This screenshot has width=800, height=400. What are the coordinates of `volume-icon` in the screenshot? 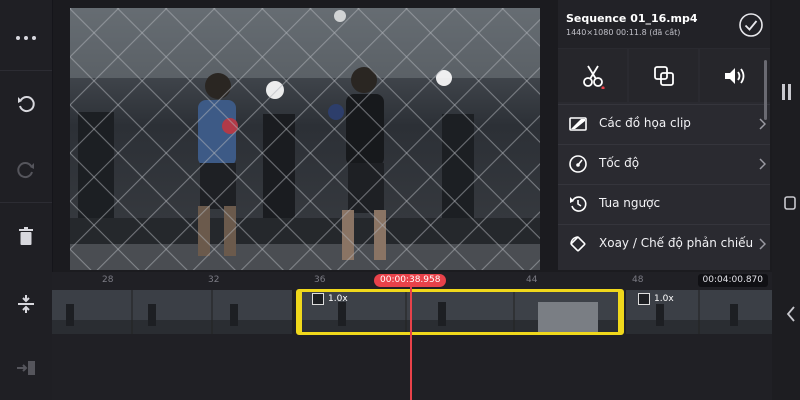 It's located at (735, 75).